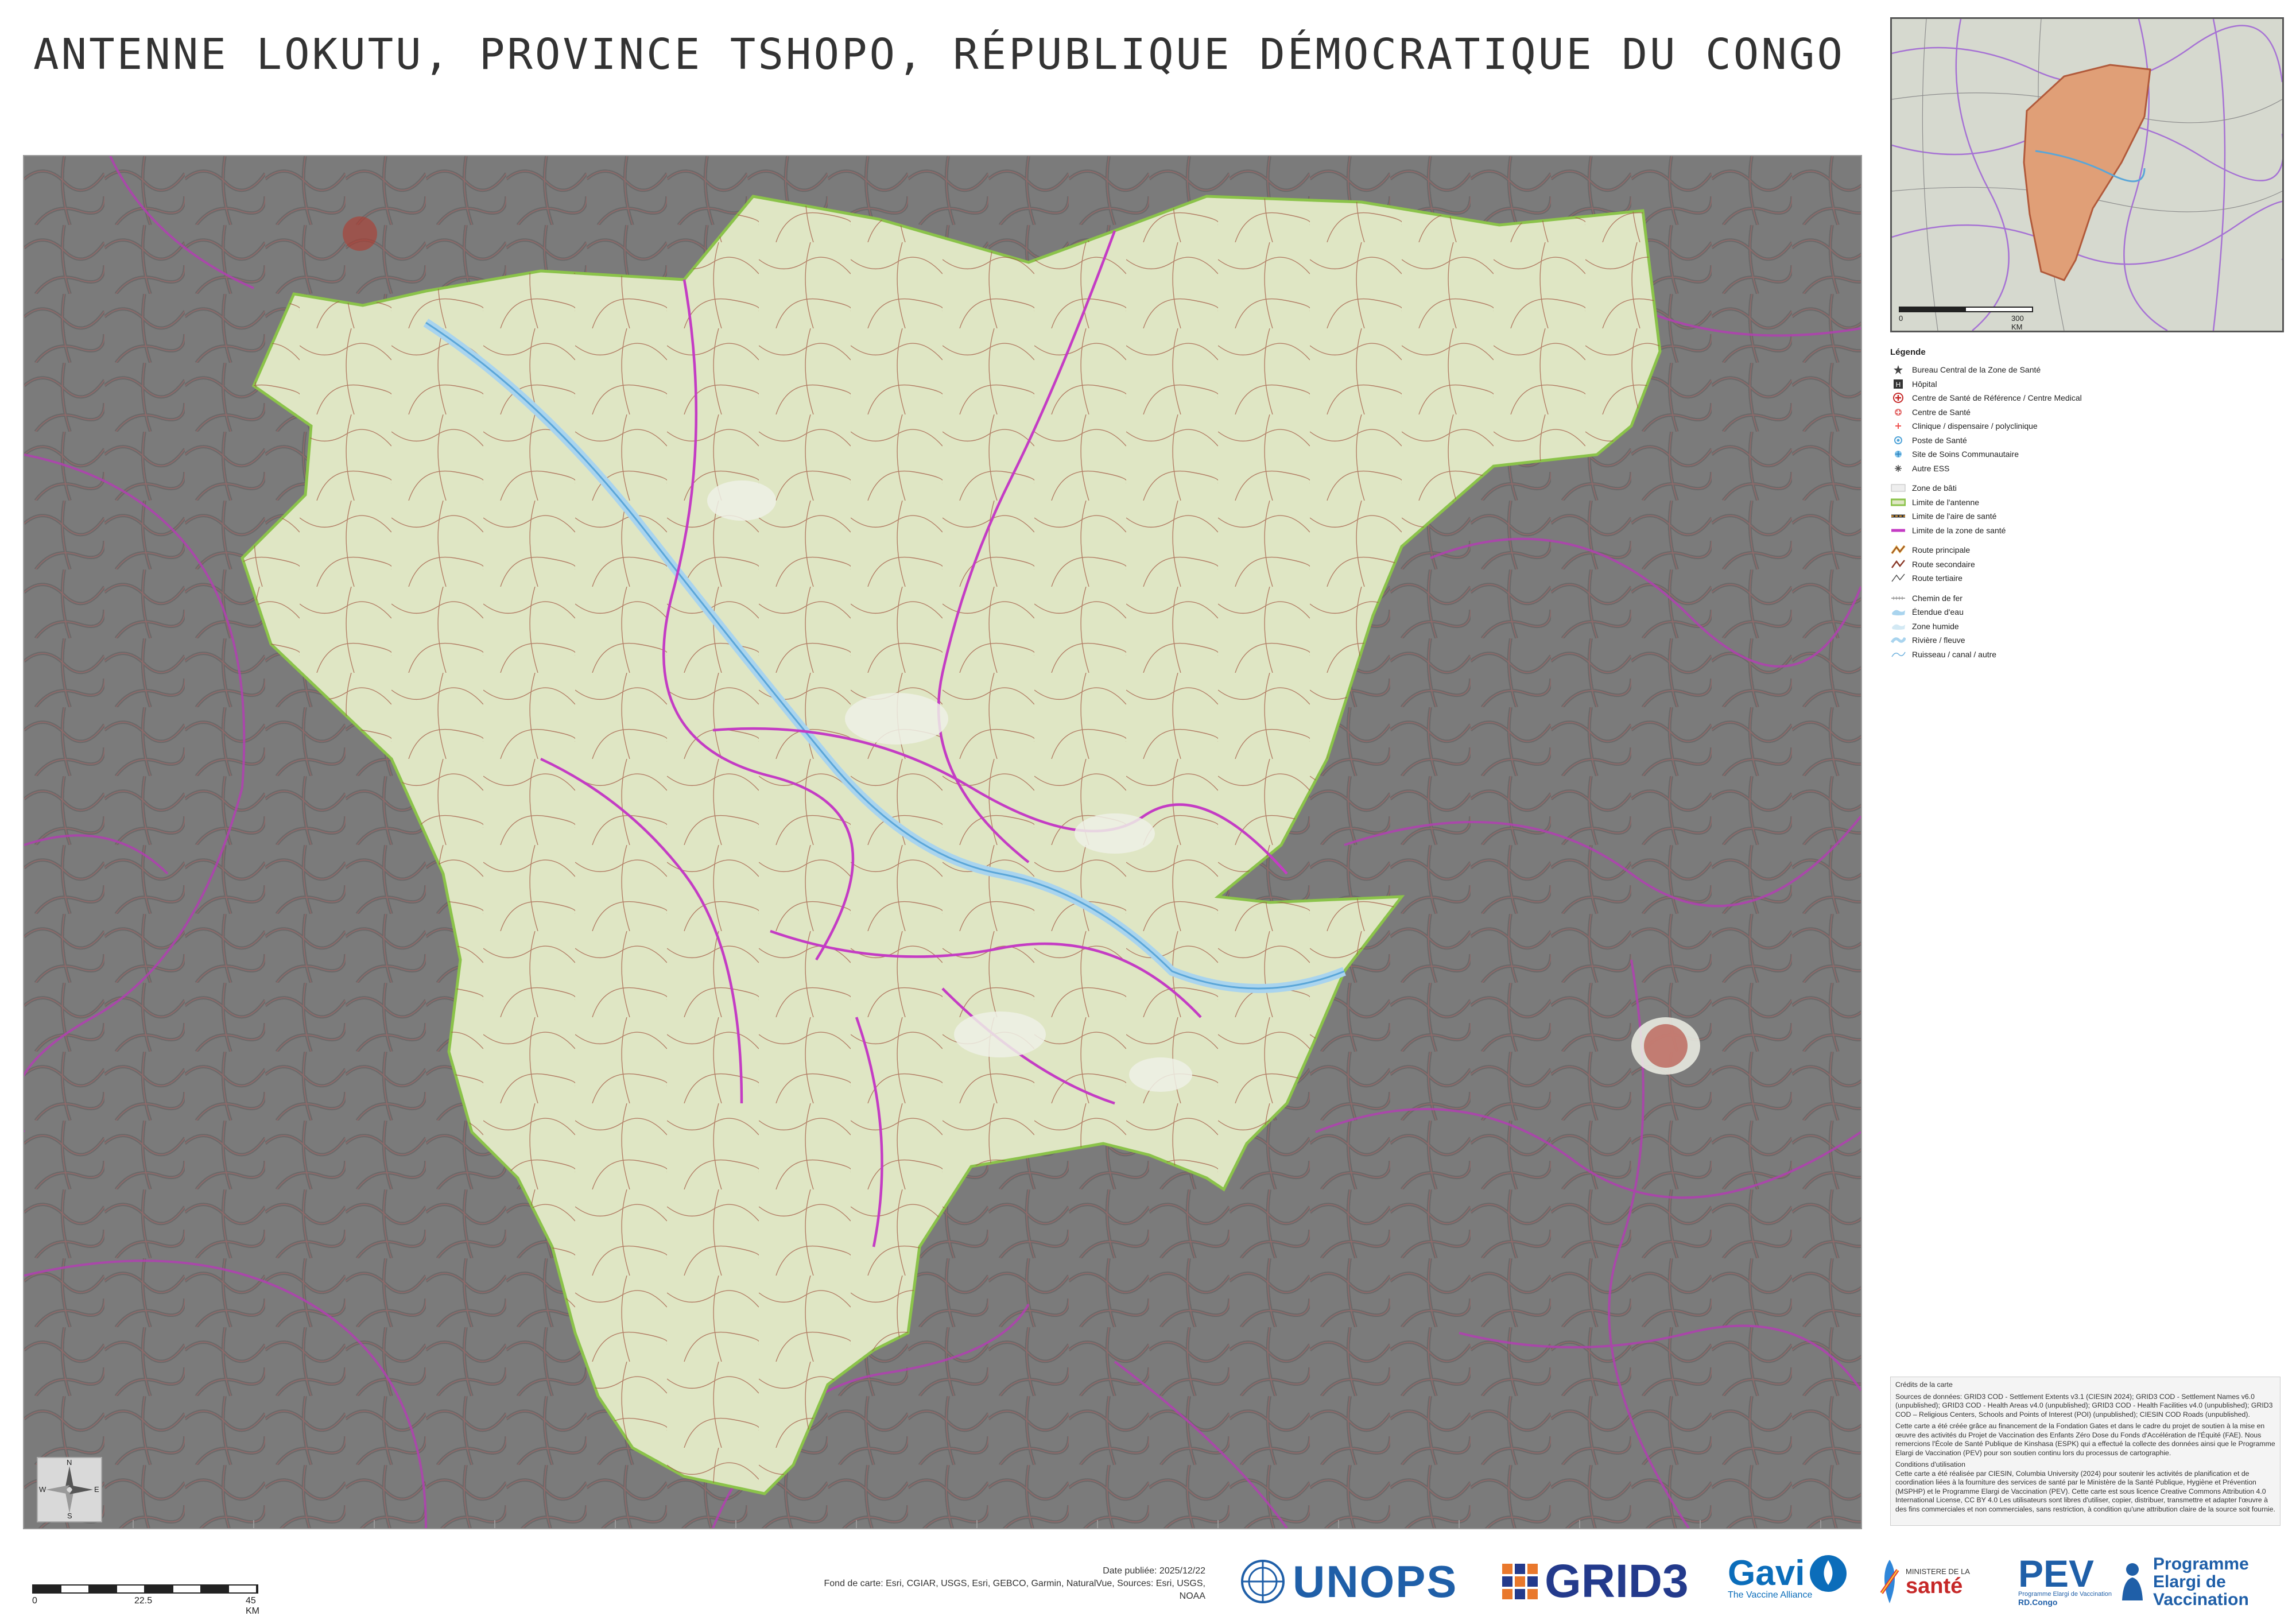 The width and height of the screenshot is (2296, 1624). I want to click on inset-scale-bar: 0 300 KM, so click(1966, 319).